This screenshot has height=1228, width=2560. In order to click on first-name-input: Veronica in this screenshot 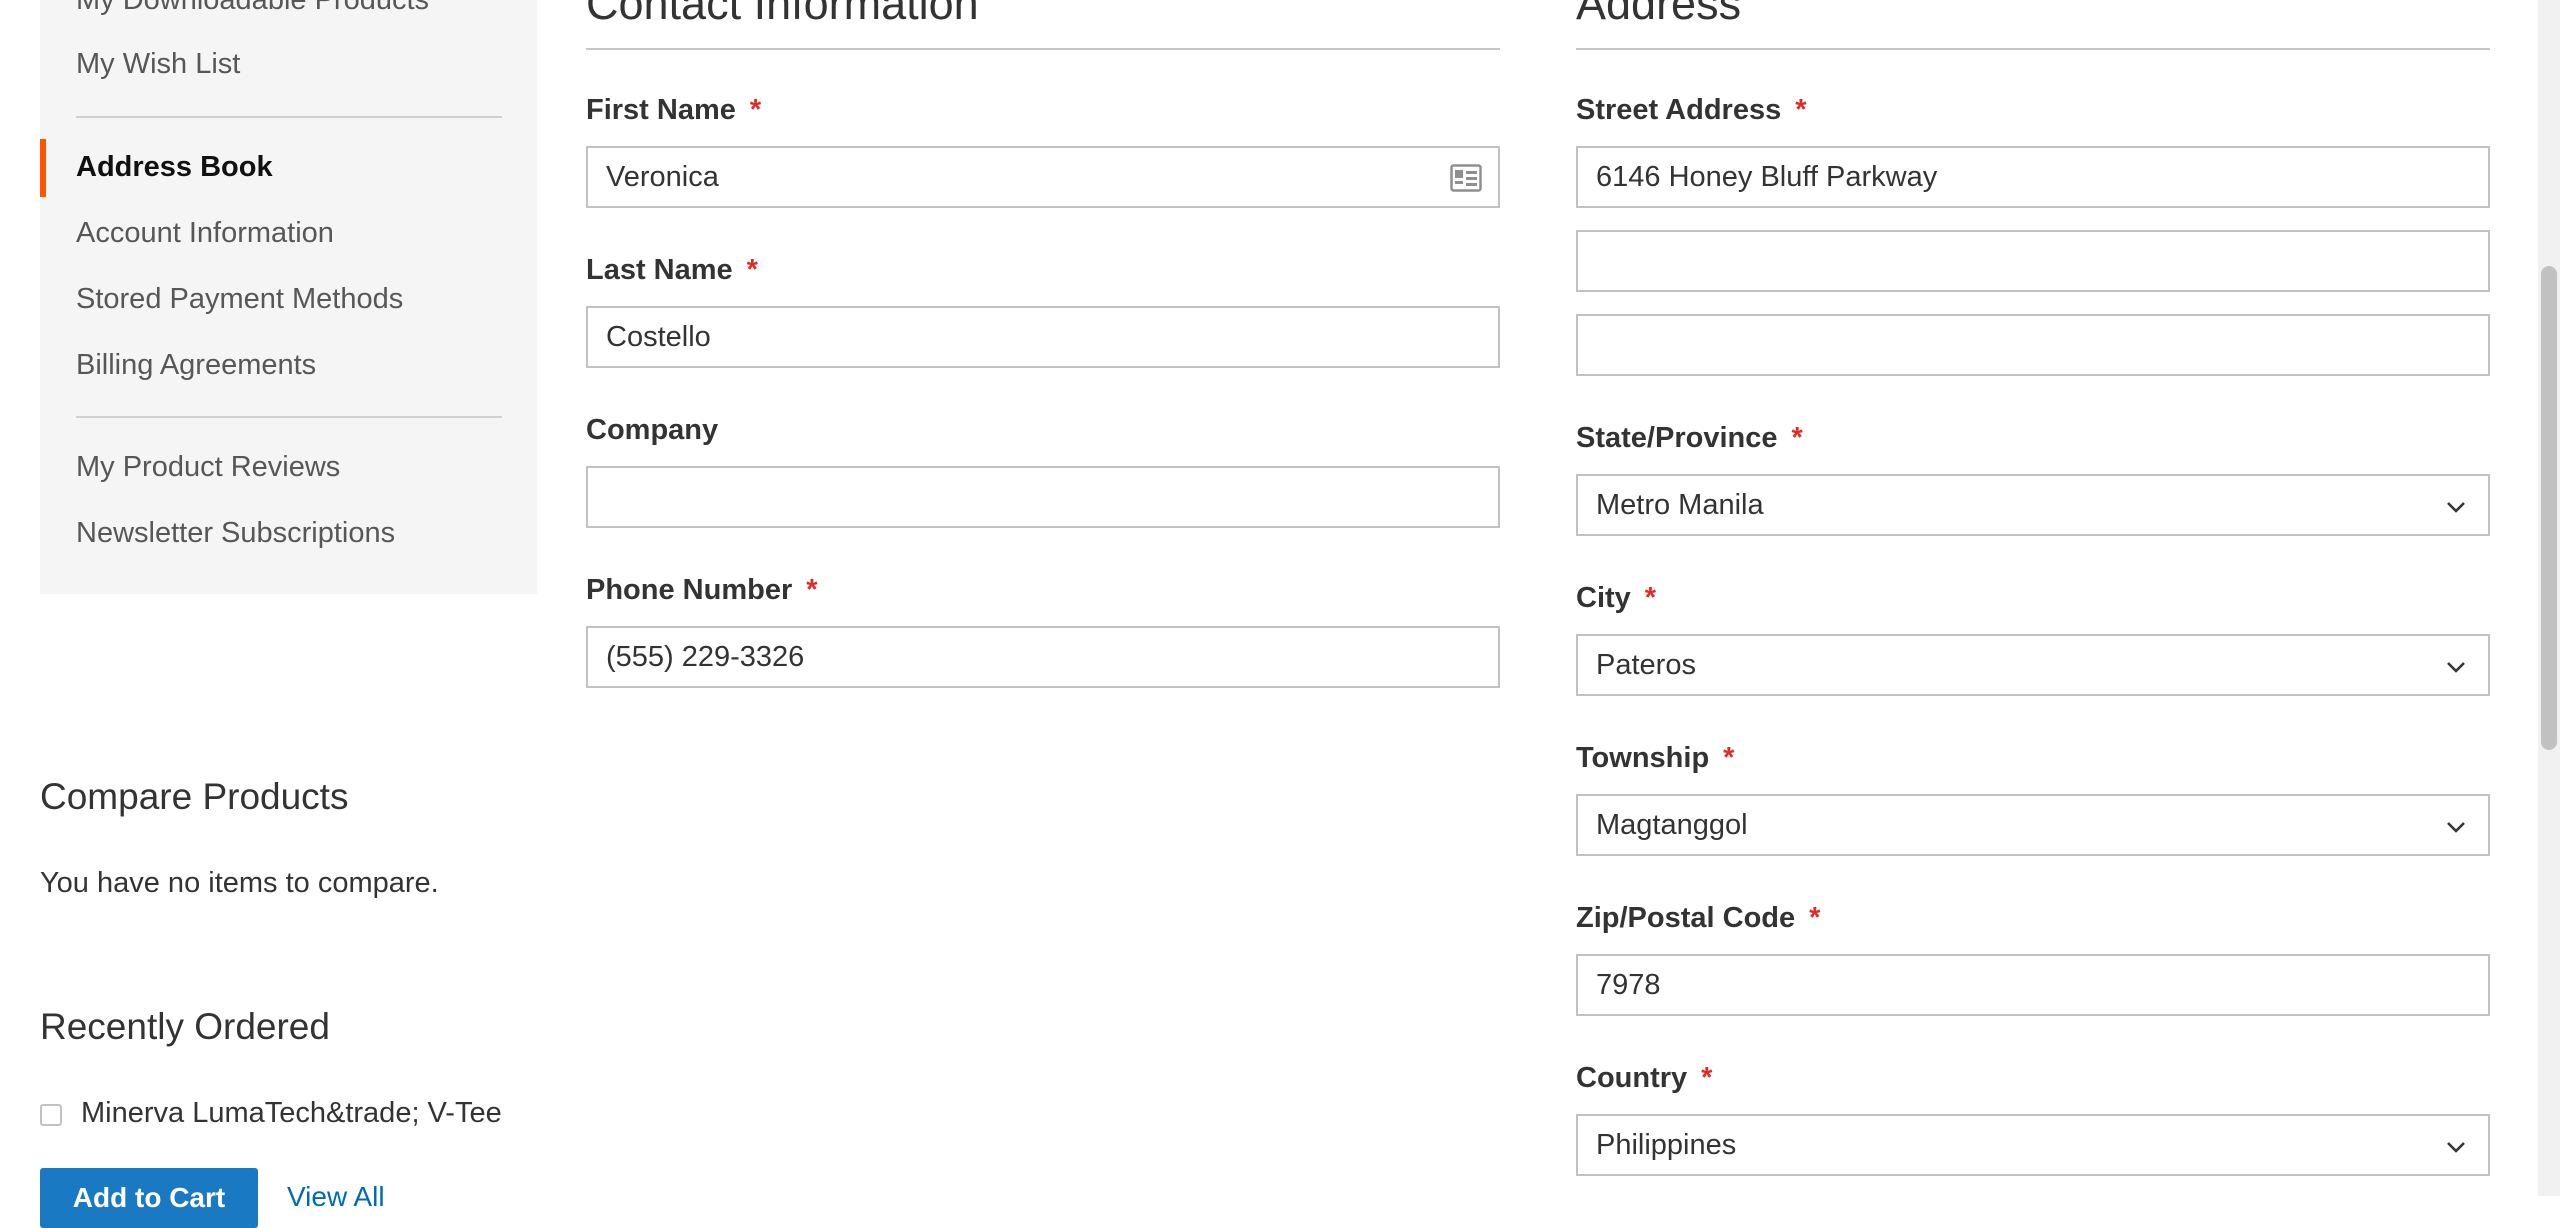, I will do `click(1043, 177)`.